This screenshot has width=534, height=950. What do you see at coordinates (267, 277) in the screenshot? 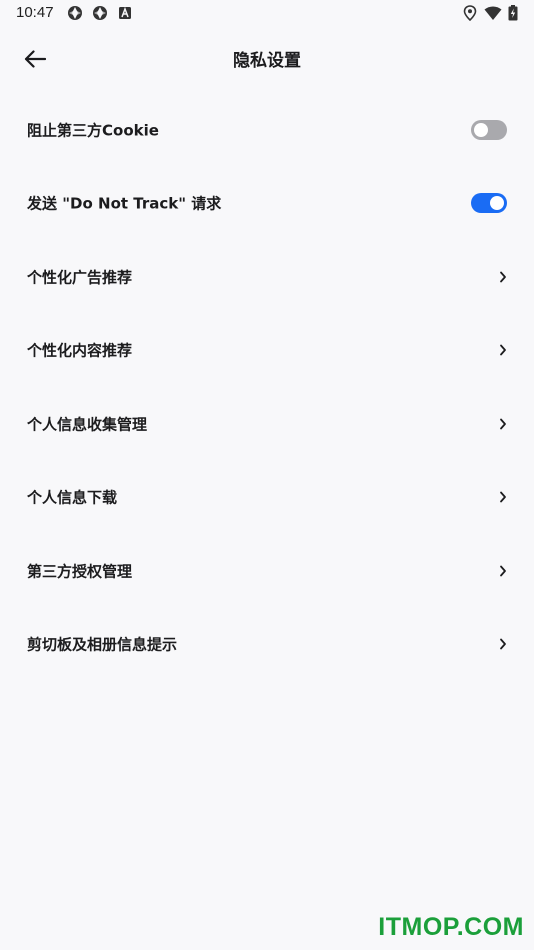
I see `setting-personalized-ads: 个性化广告推荐` at bounding box center [267, 277].